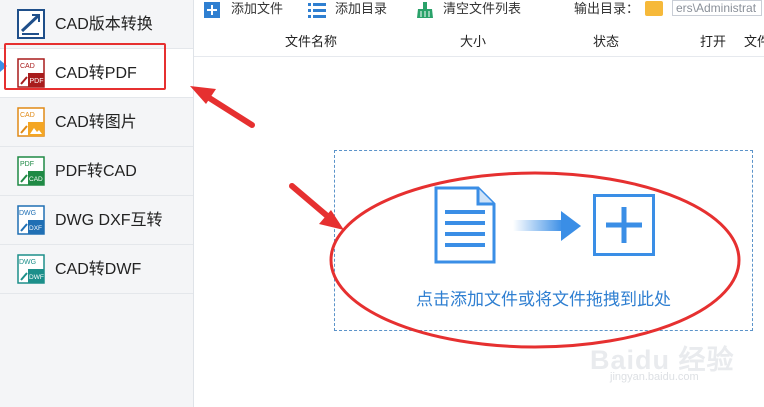 This screenshot has height=407, width=764. Describe the element at coordinates (473, 41) in the screenshot. I see `column-header-size: 大小` at that location.